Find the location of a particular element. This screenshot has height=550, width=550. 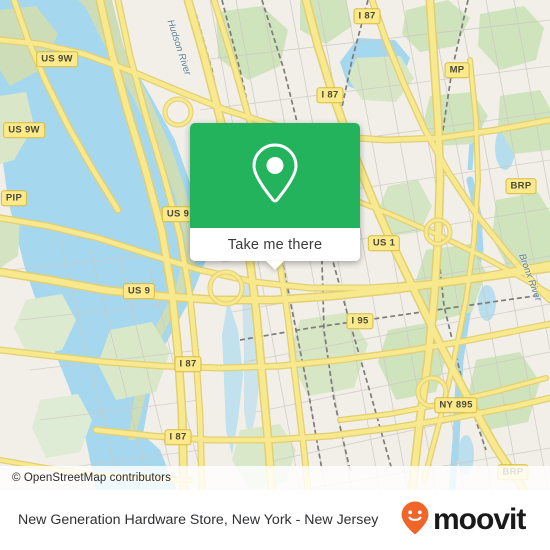

popup-action-bar: Take me there is located at coordinates (275, 244).